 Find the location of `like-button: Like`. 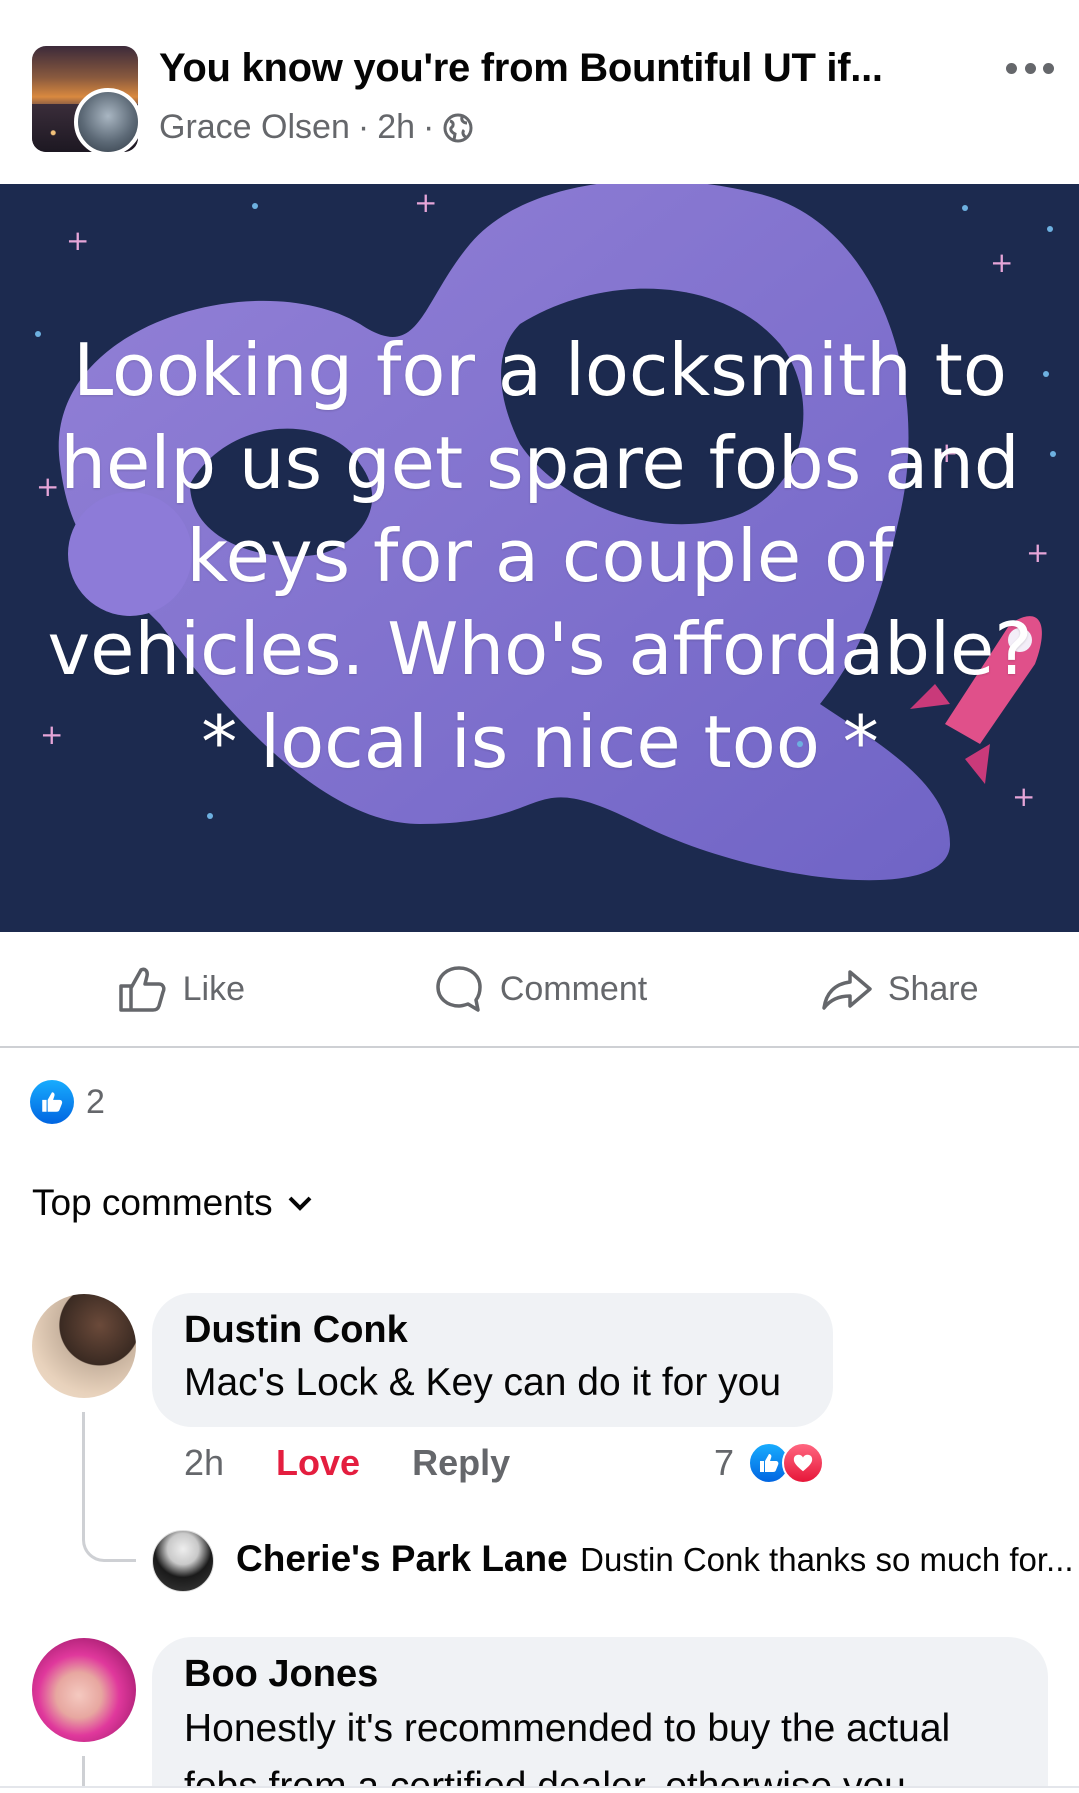

like-button: Like is located at coordinates (180, 989).